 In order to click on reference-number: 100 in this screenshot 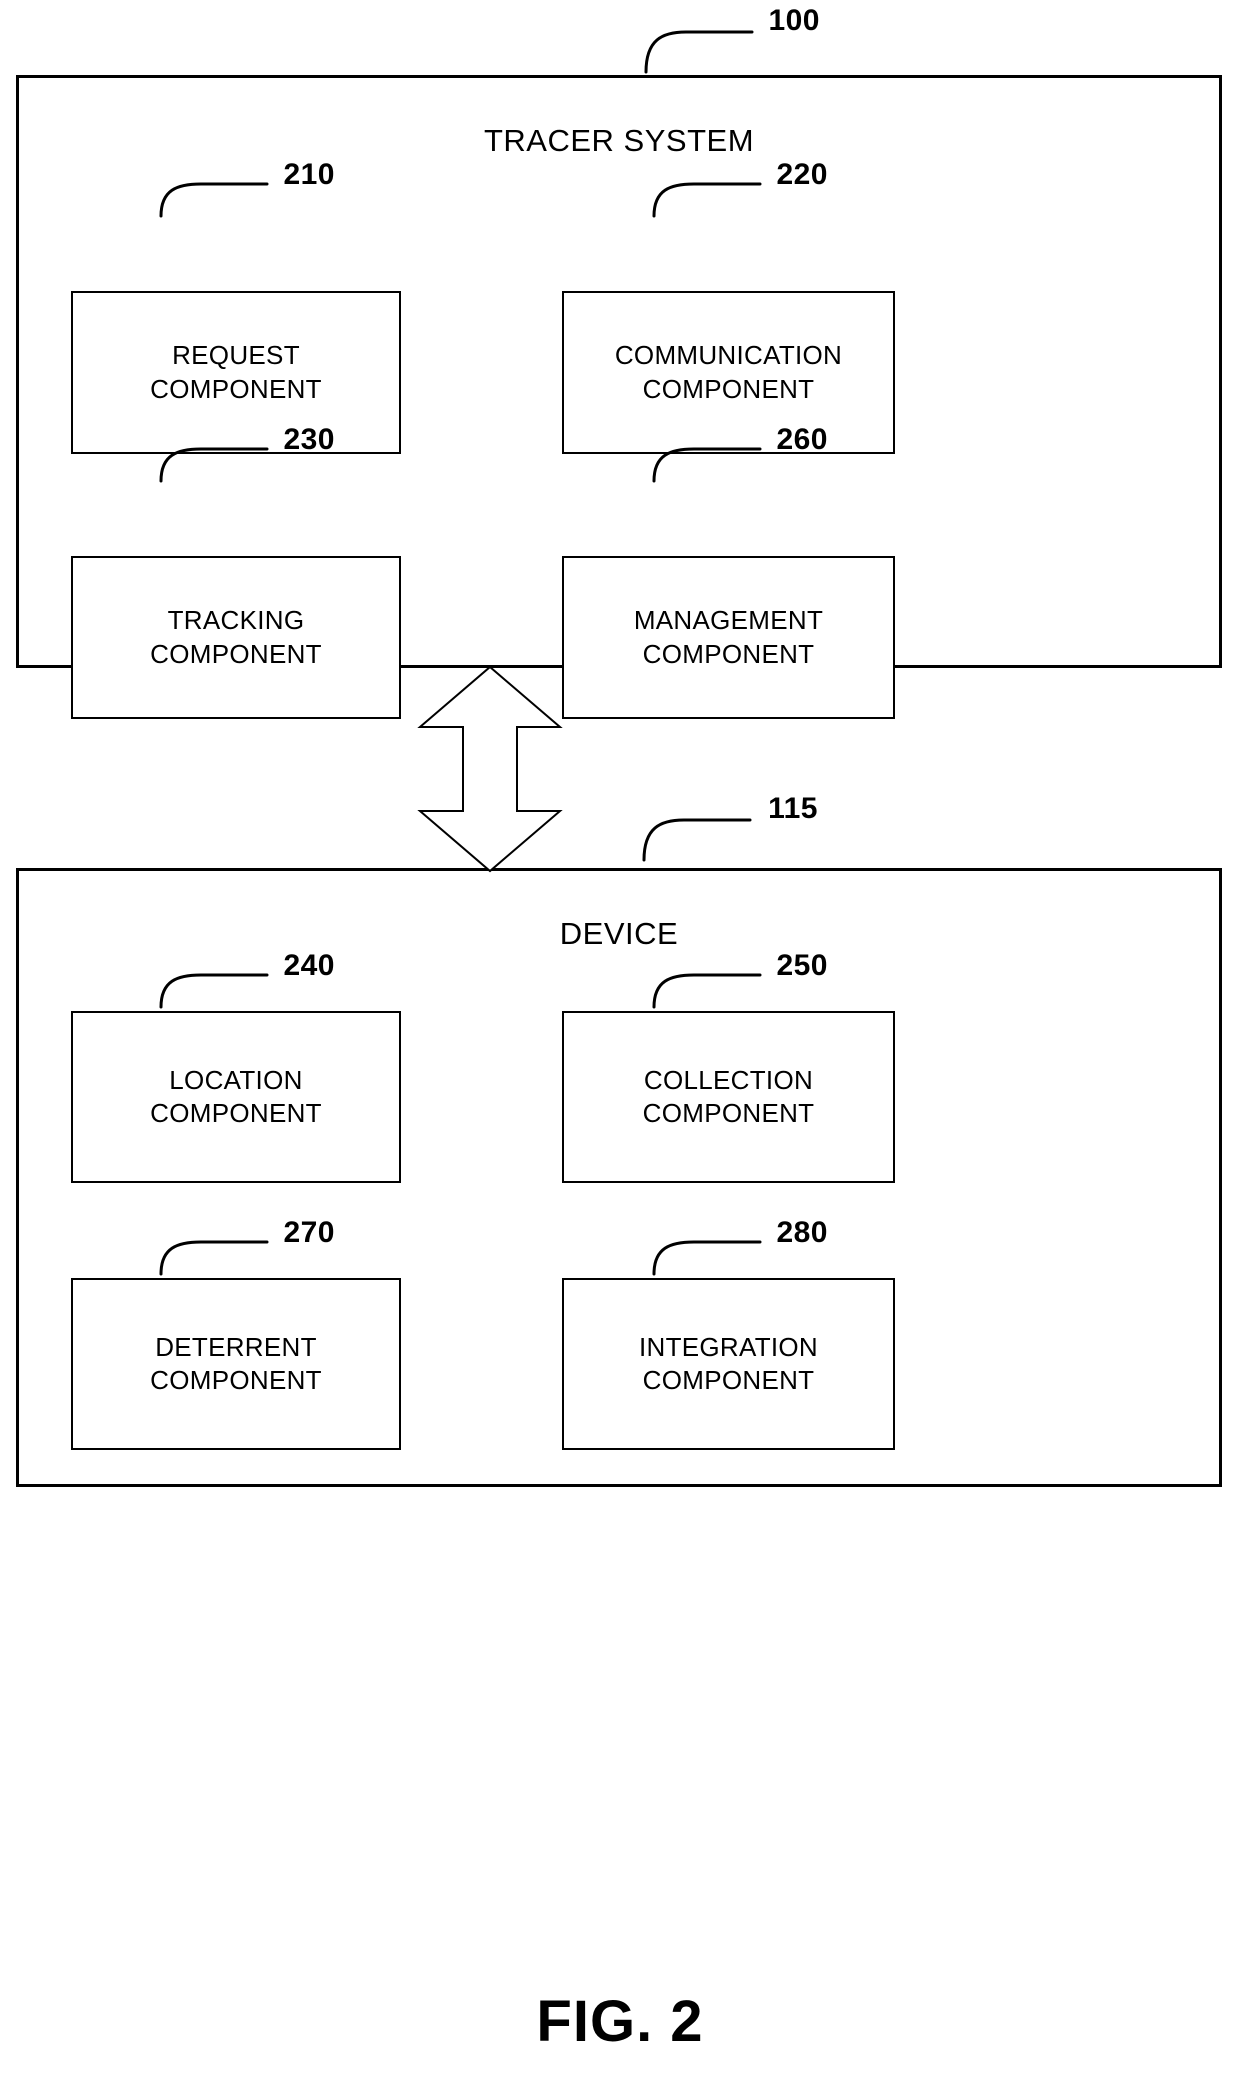, I will do `click(794, 20)`.